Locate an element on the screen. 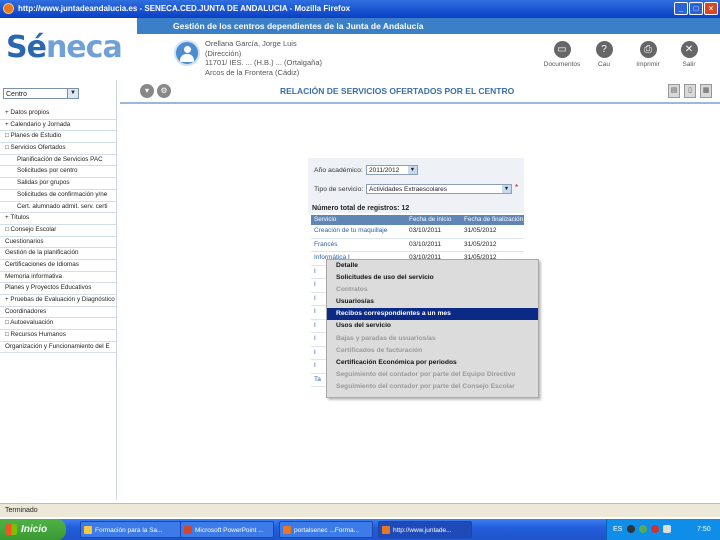 The height and width of the screenshot is (540, 720). sidebar-item: Memoria informativa is located at coordinates (58, 278).